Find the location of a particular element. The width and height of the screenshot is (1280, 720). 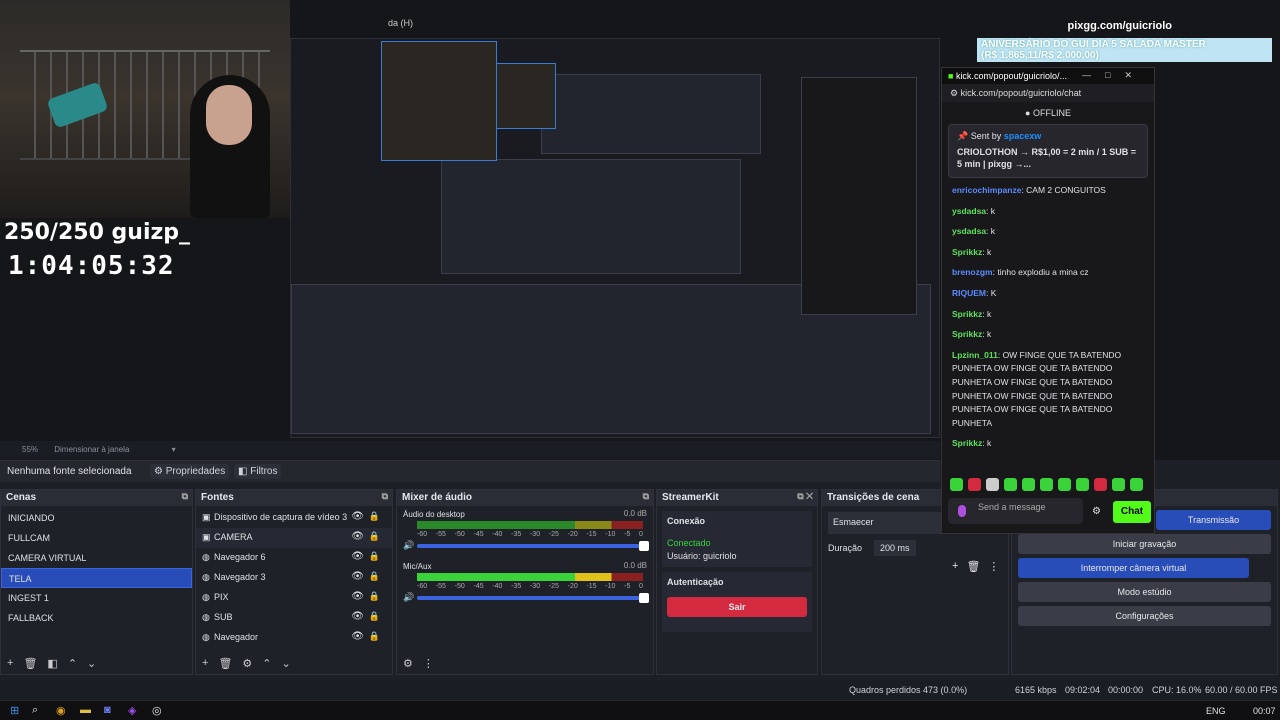

scene-item: FULLCAM is located at coordinates (96, 538).